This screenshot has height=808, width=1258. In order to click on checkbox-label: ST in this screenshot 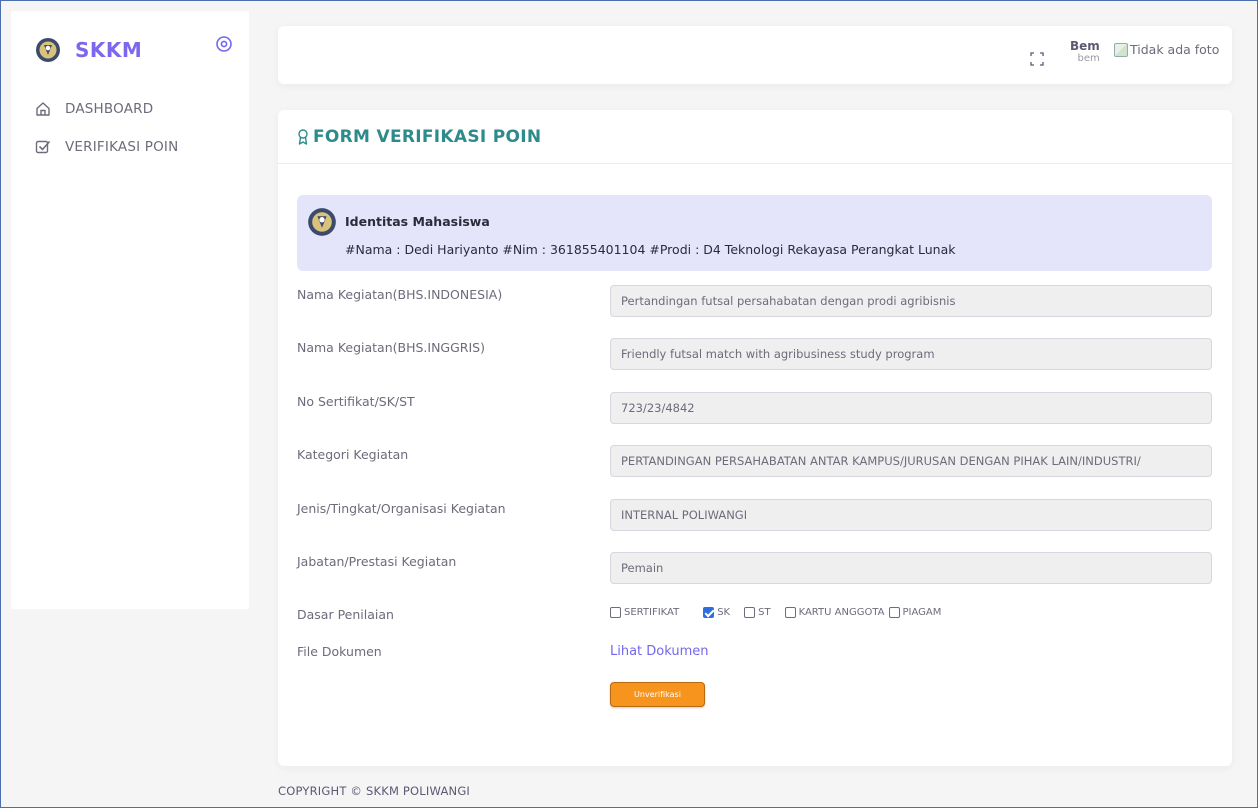, I will do `click(764, 612)`.